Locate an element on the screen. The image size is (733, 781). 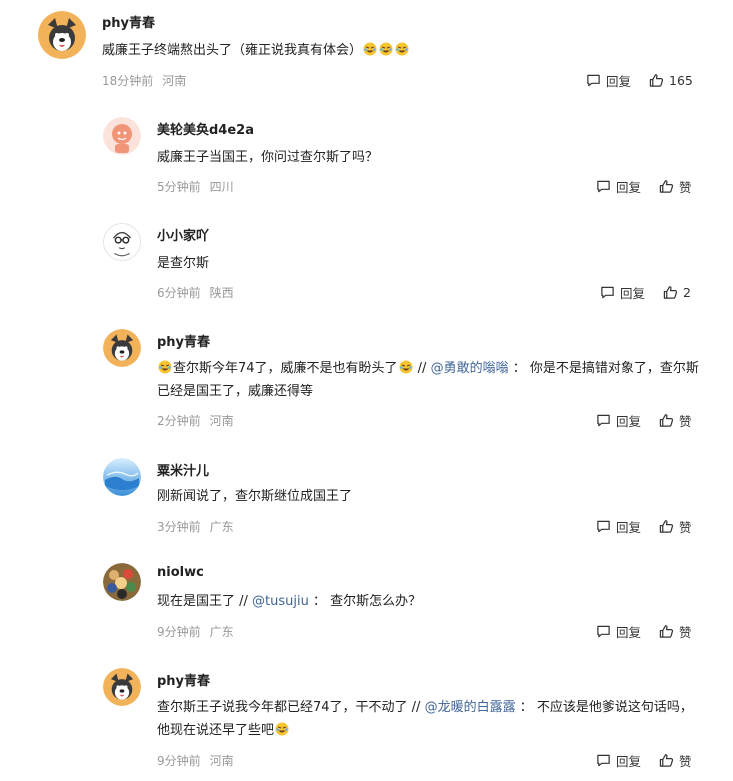
comment-time: 5分钟前 is located at coordinates (179, 187).